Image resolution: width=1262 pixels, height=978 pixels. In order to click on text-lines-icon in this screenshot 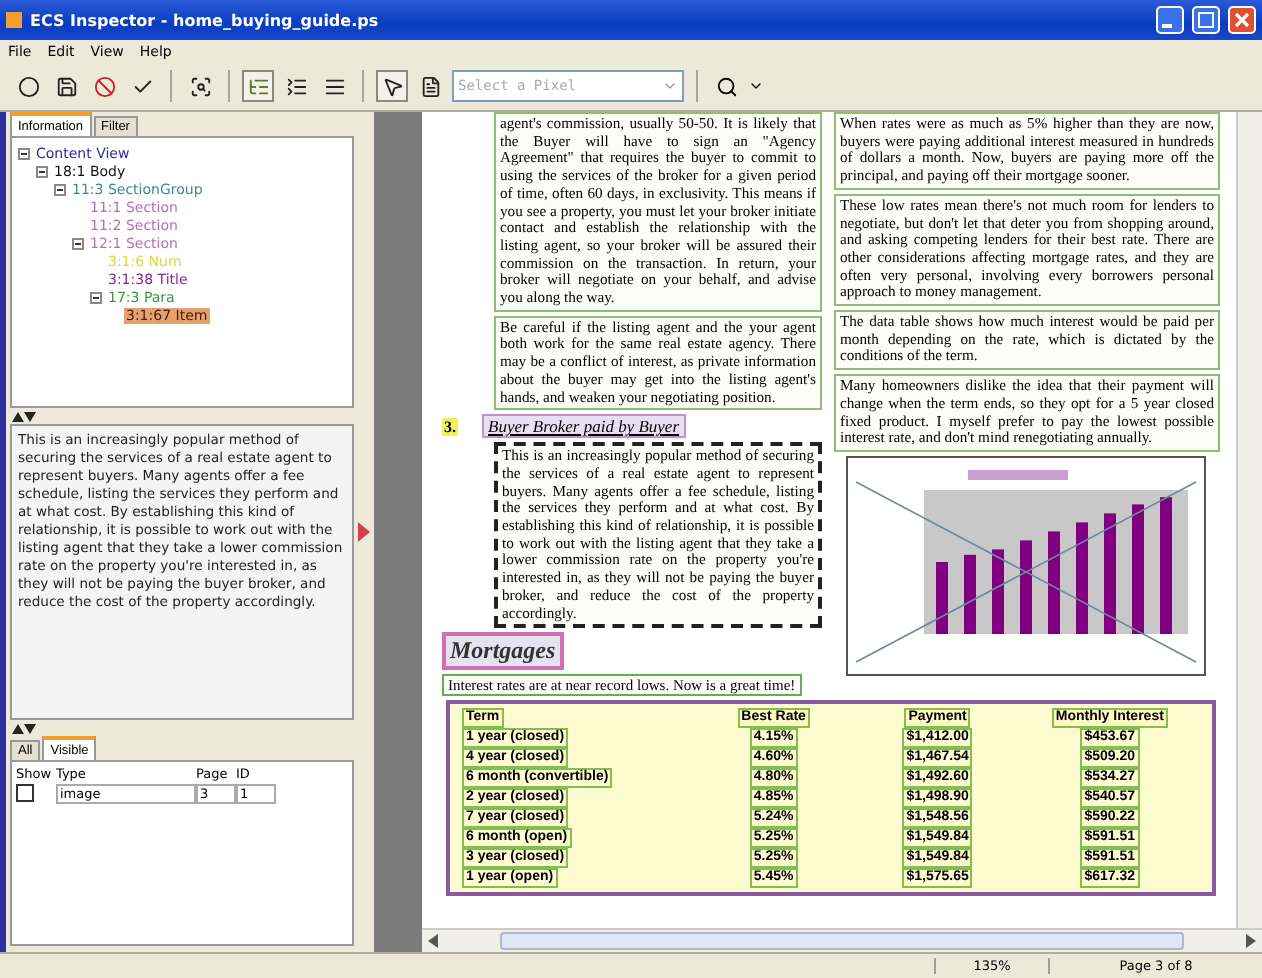, I will do `click(334, 86)`.